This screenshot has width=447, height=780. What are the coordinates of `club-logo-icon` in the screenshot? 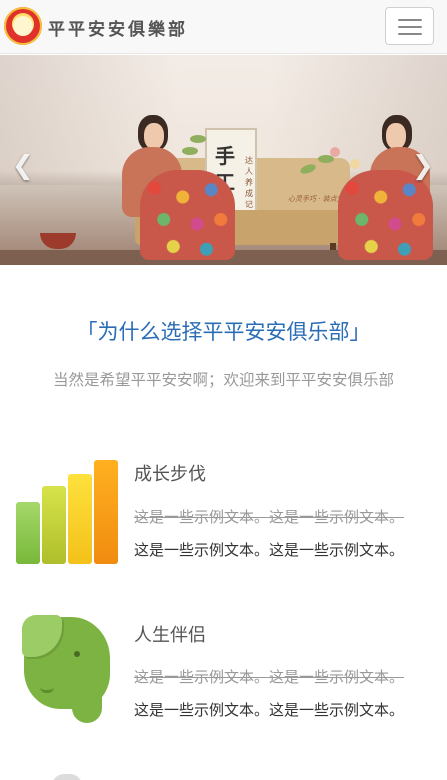 It's located at (23, 26).